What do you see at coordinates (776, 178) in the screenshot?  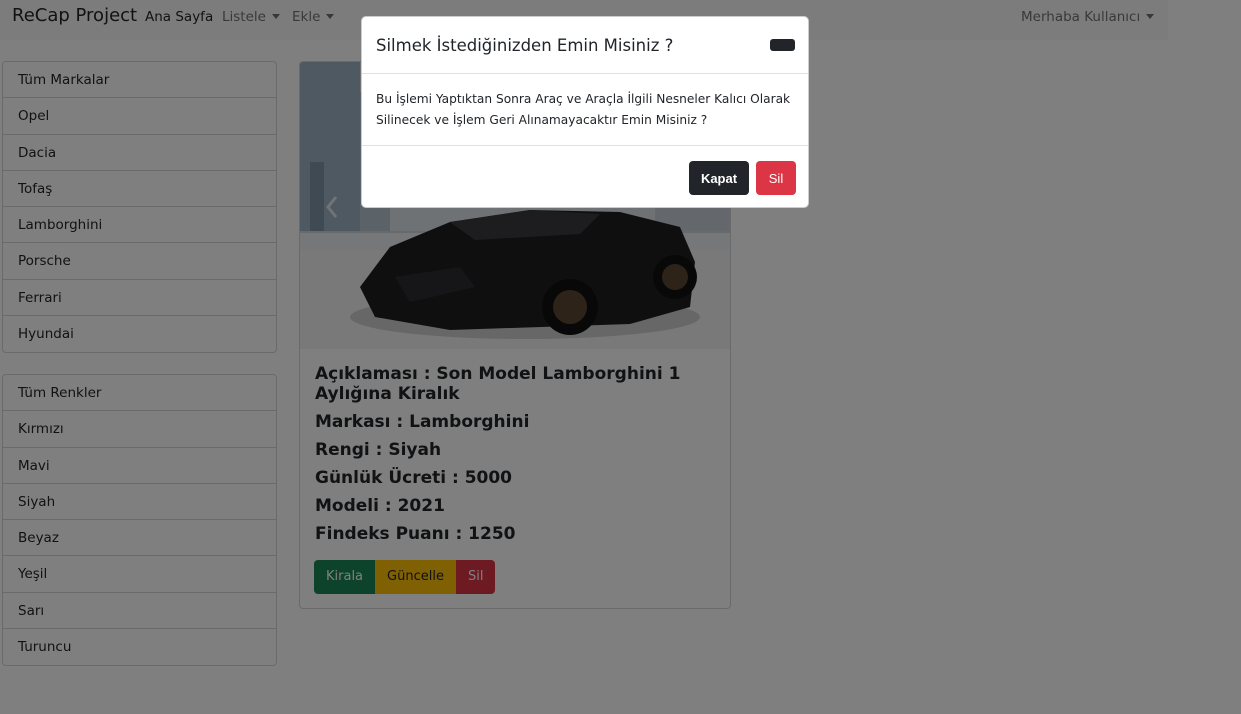 I see `modal-delete-button: Sil` at bounding box center [776, 178].